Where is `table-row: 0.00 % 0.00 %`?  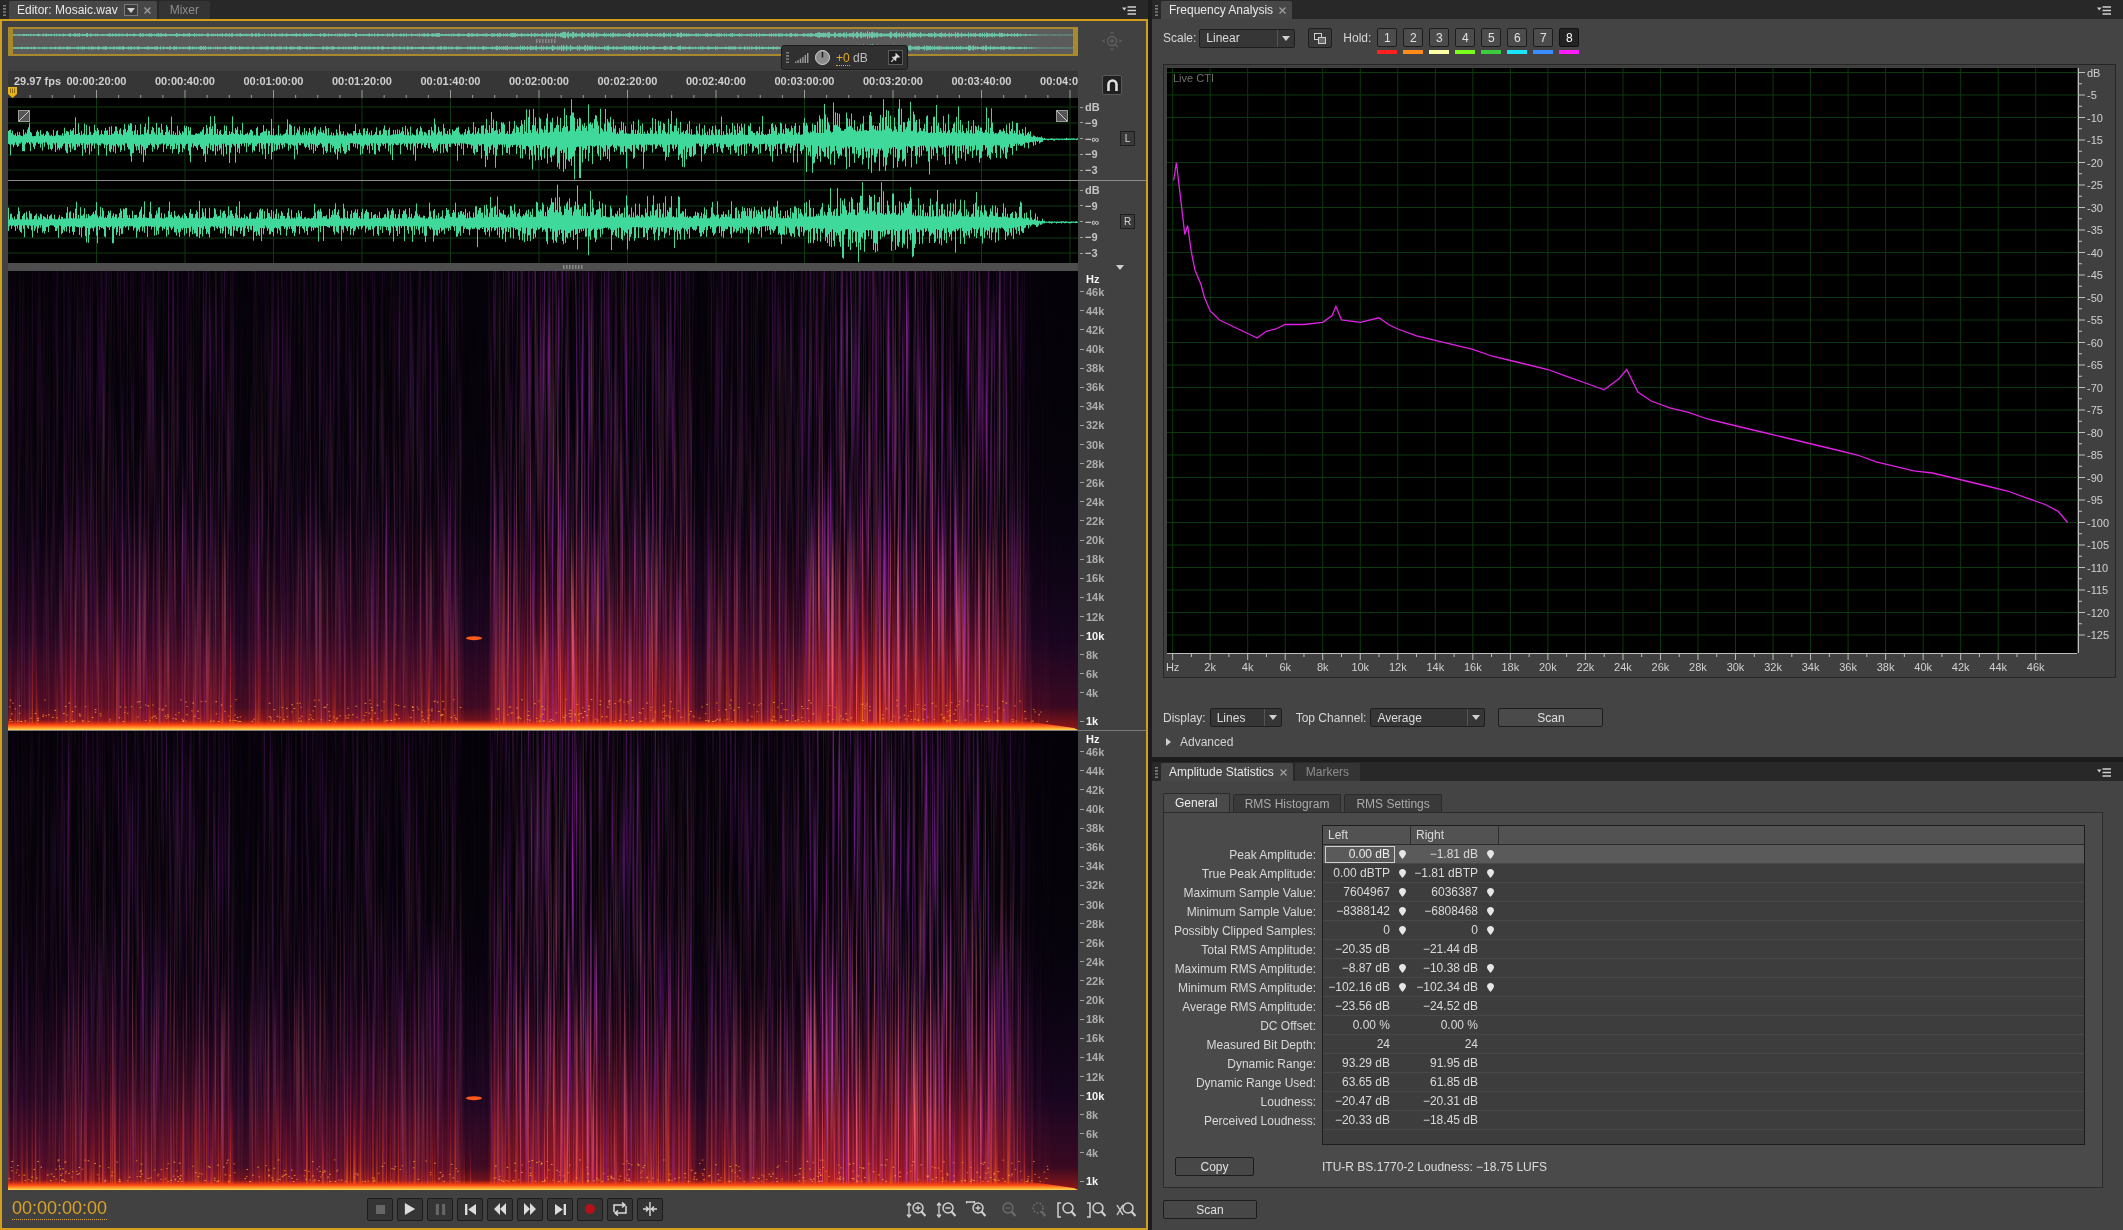
table-row: 0.00 % 0.00 % is located at coordinates (1703, 1025).